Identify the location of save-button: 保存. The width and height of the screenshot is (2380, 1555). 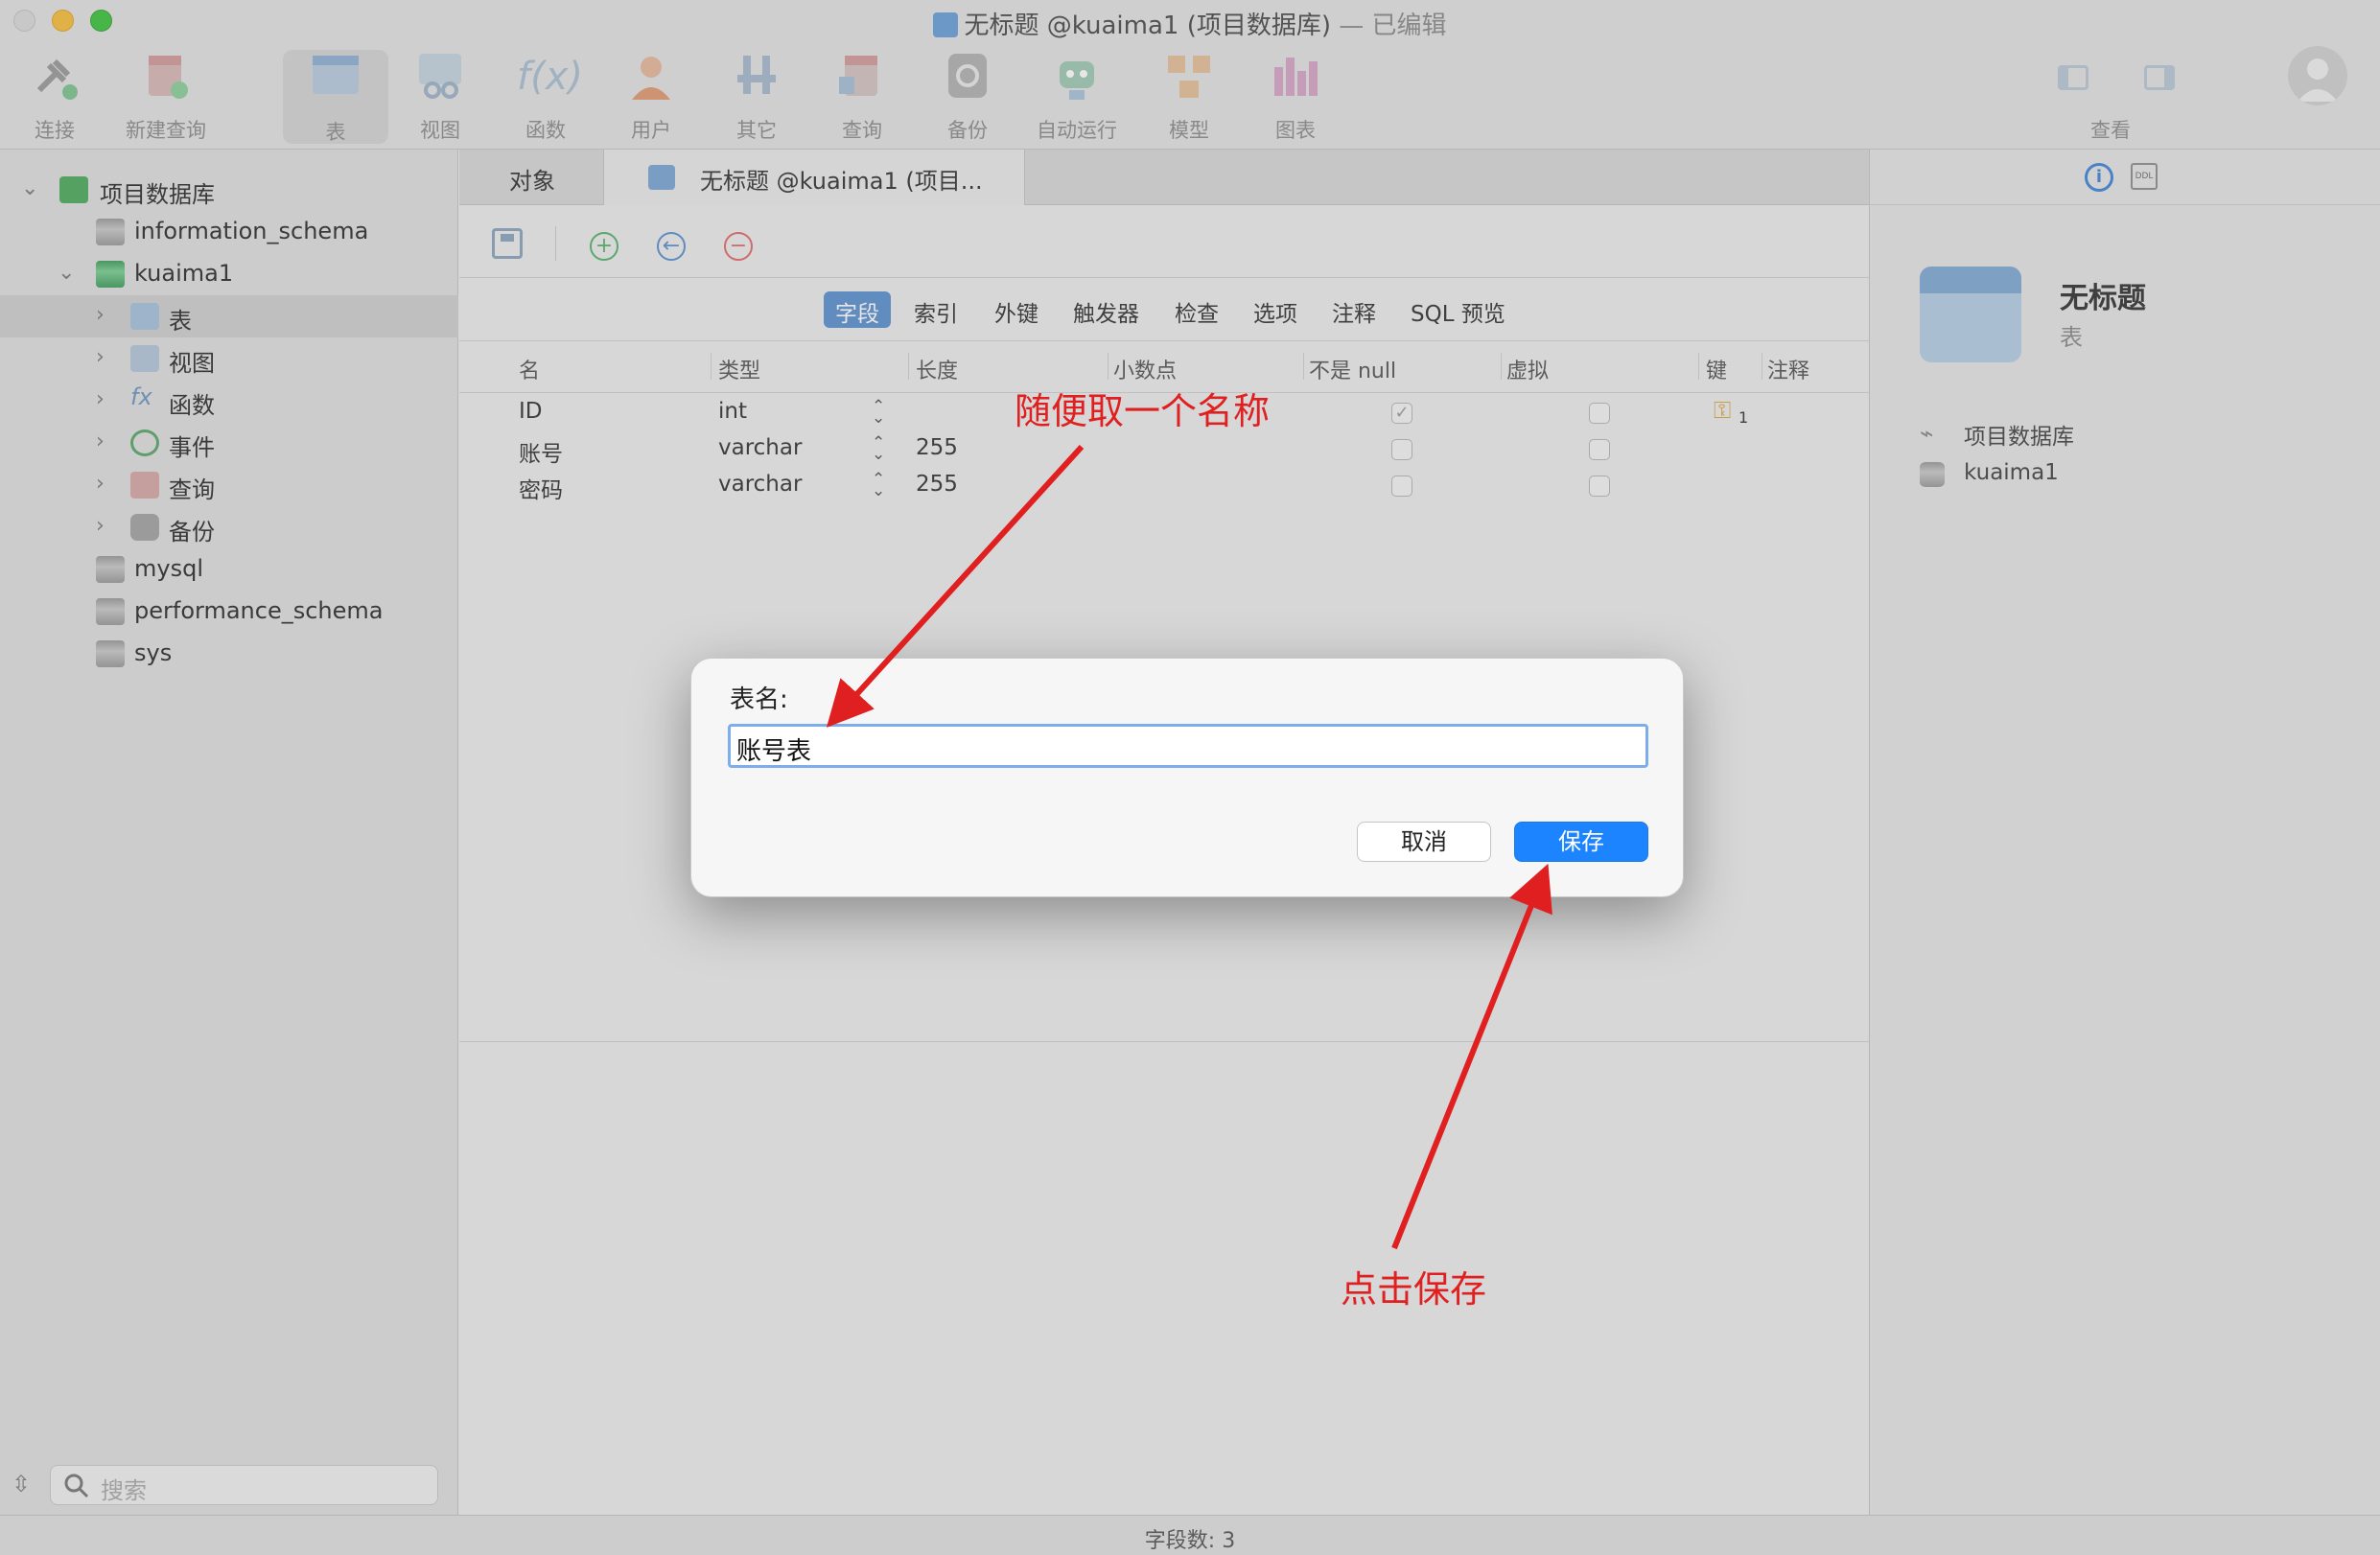
(1581, 842).